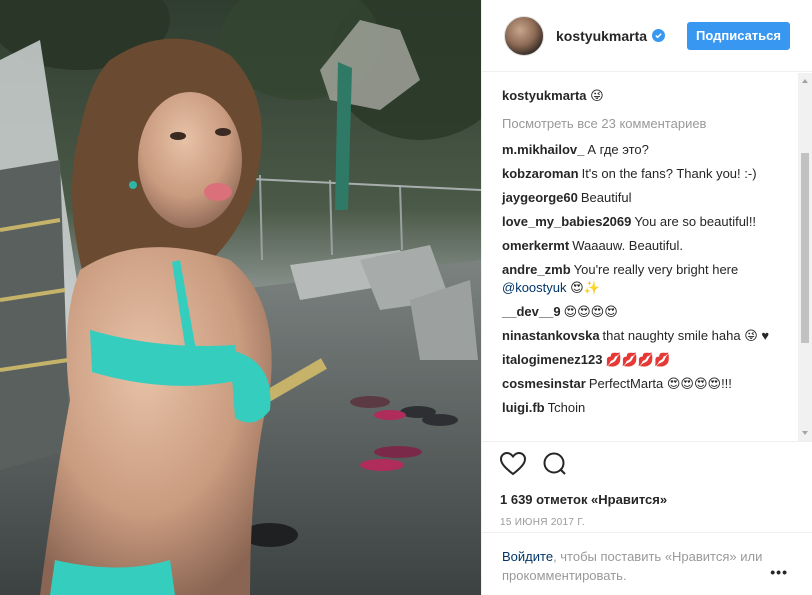 This screenshot has height=595, width=812. Describe the element at coordinates (566, 221) in the screenshot. I see `comment-username: love_my_babies2069` at that location.